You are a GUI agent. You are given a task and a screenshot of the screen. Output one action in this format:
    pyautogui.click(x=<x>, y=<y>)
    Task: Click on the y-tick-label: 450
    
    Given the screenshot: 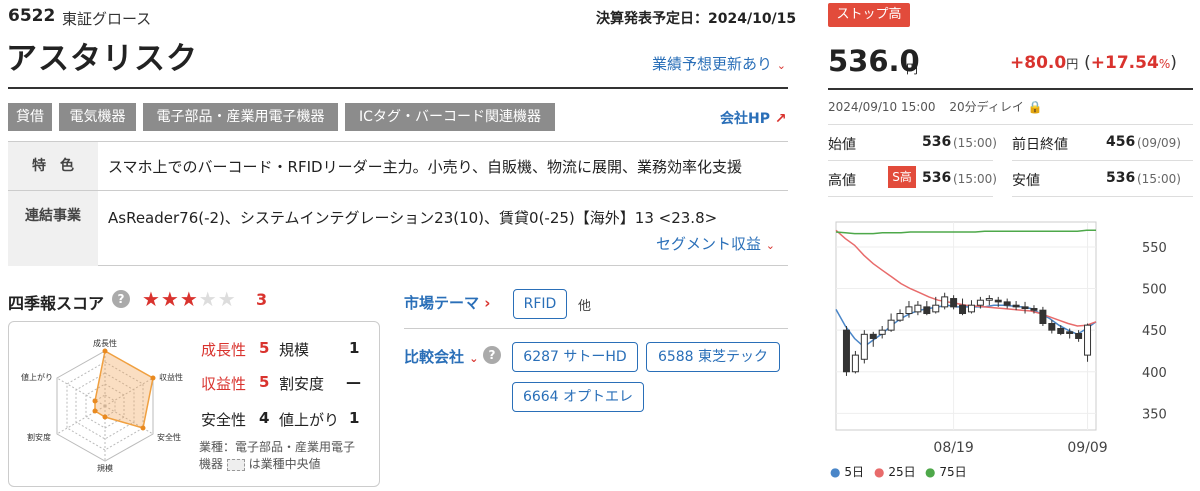 What is the action you would take?
    pyautogui.click(x=1154, y=331)
    